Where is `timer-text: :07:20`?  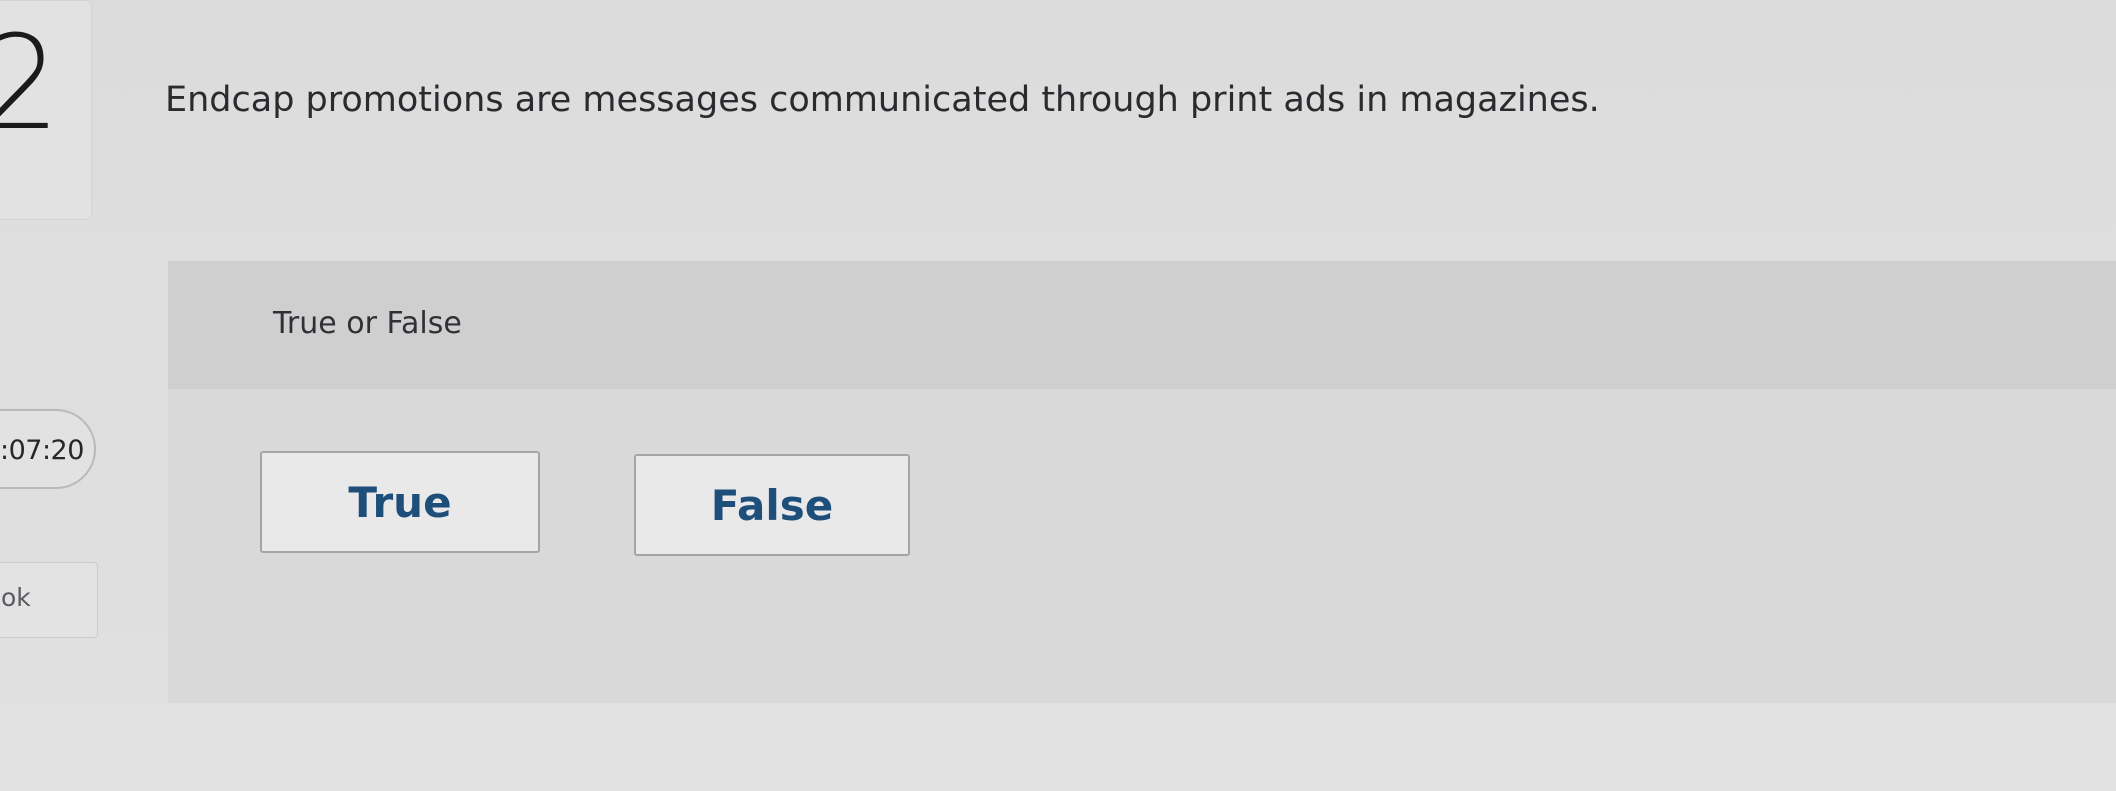 timer-text: :07:20 is located at coordinates (42, 450).